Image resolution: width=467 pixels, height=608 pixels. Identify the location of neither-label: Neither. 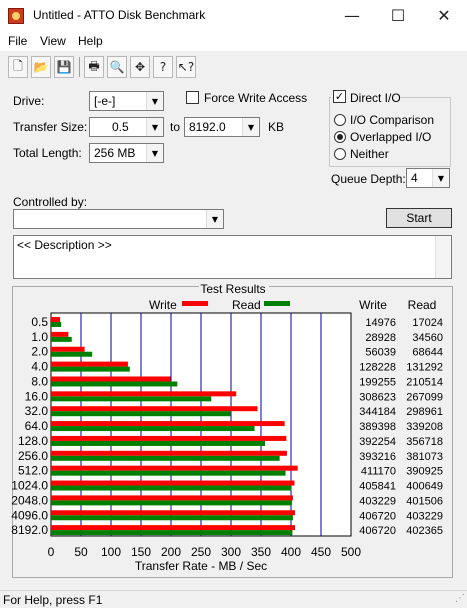
(369, 154).